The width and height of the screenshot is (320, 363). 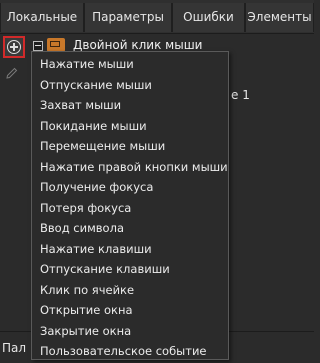 What do you see at coordinates (240, 95) in the screenshot?
I see `partially-hidden-text: е 1` at bounding box center [240, 95].